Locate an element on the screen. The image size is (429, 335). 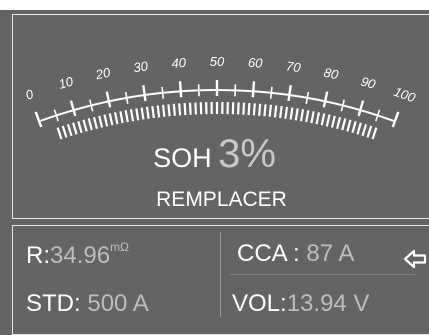
gauge-scale-label: 90 is located at coordinates (368, 83).